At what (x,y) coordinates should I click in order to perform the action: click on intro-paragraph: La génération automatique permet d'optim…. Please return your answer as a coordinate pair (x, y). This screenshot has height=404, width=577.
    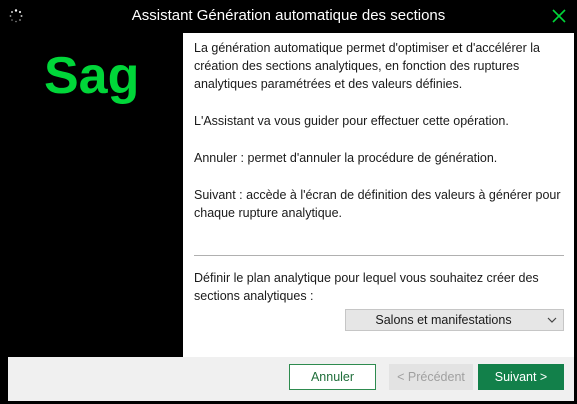
    Looking at the image, I should click on (367, 66).